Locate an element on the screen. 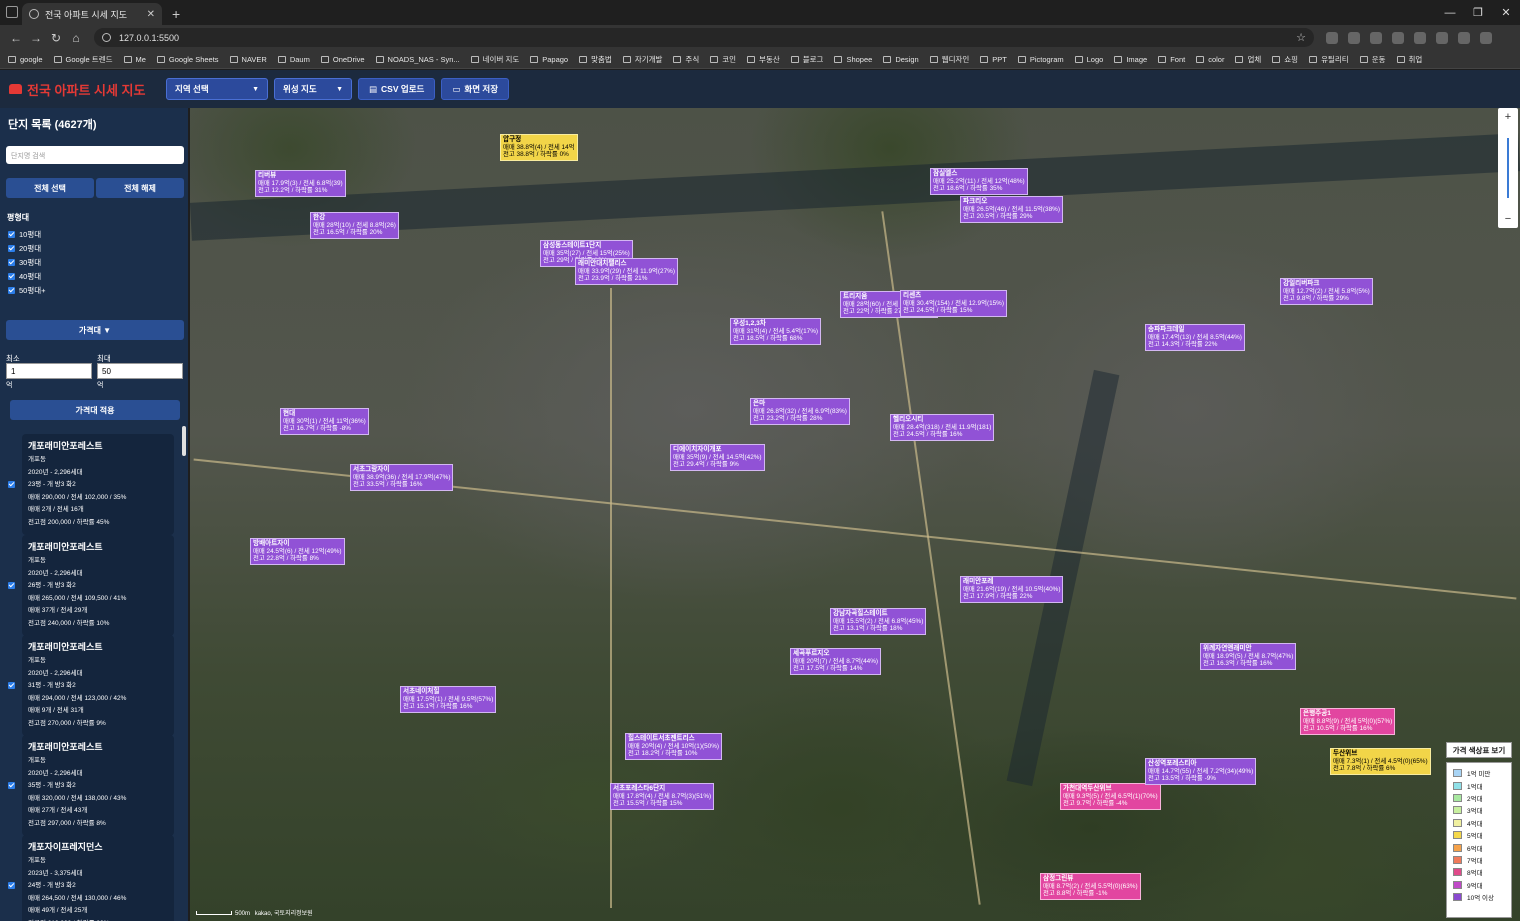 The width and height of the screenshot is (1520, 921). bookmark-item: 코인 is located at coordinates (723, 59).